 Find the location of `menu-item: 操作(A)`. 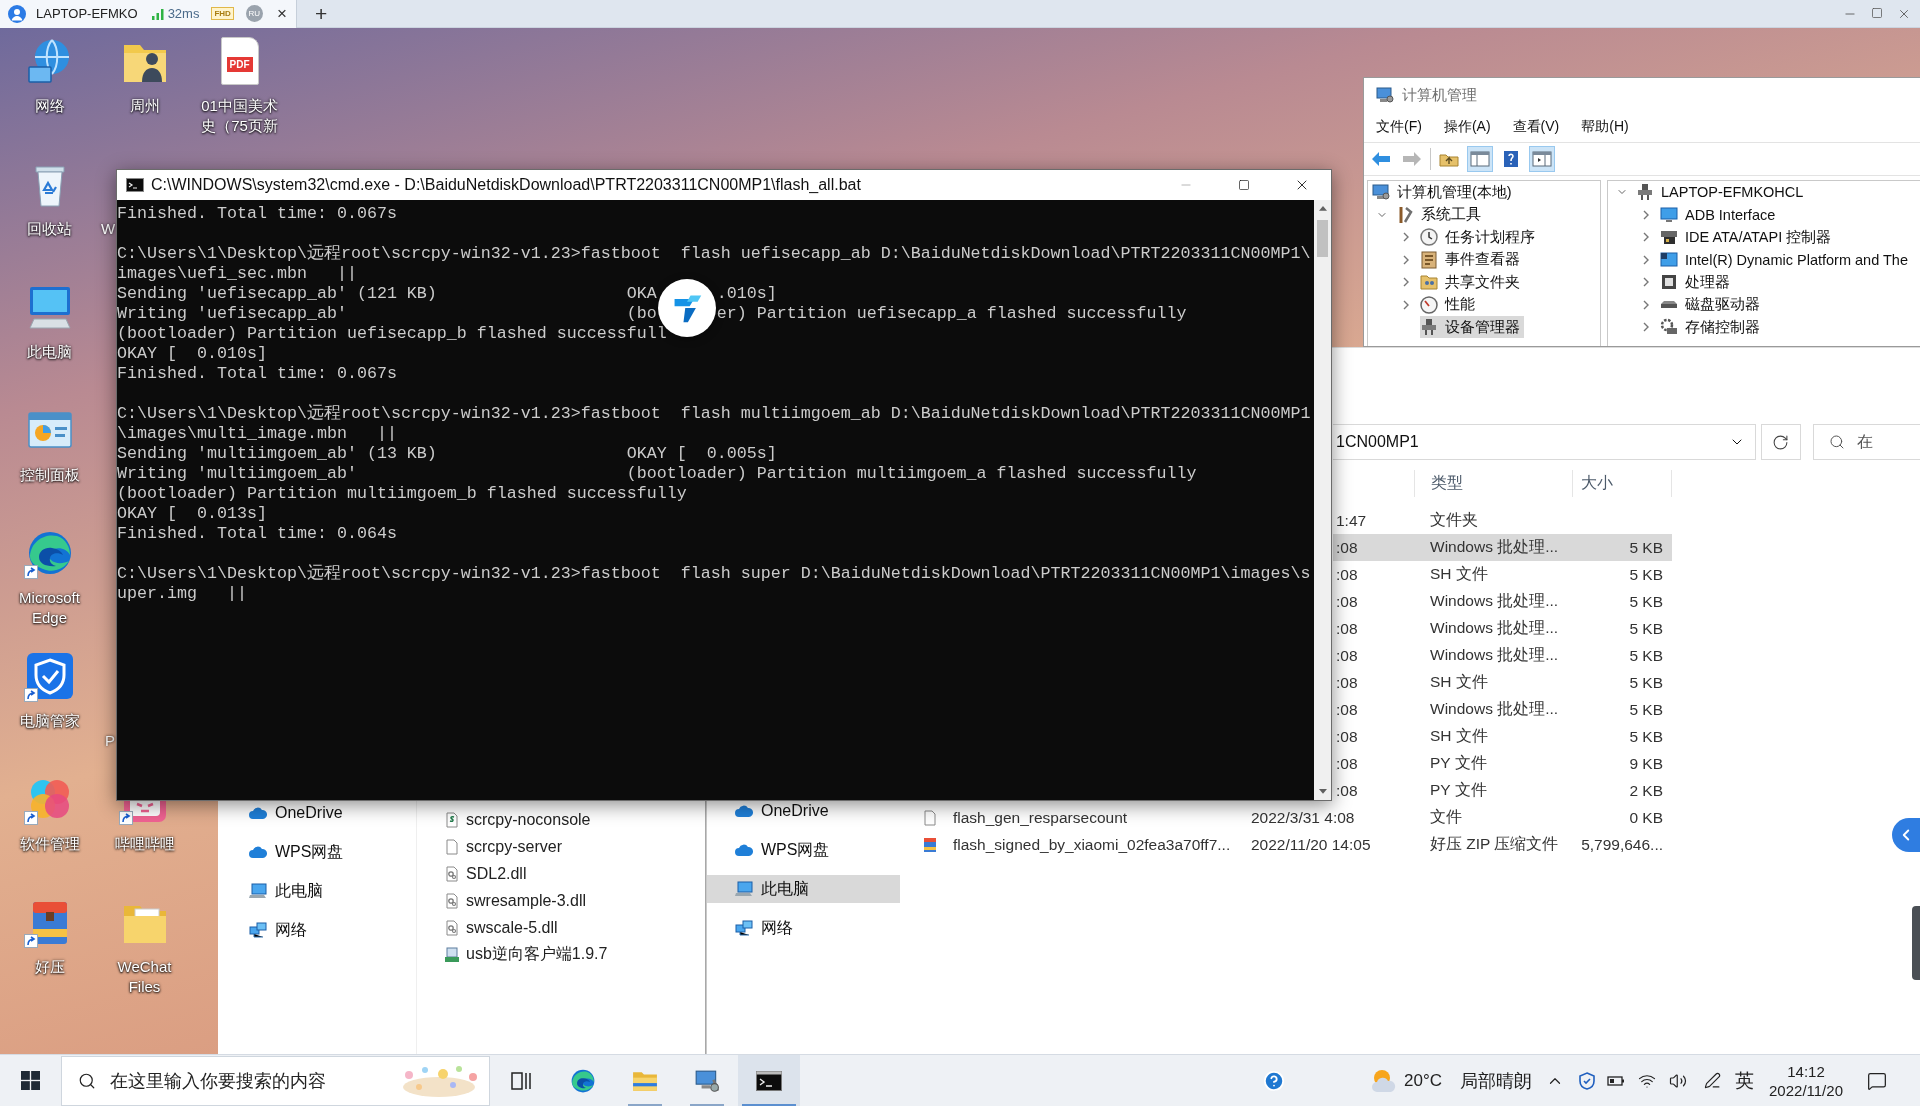

menu-item: 操作(A) is located at coordinates (1467, 127).